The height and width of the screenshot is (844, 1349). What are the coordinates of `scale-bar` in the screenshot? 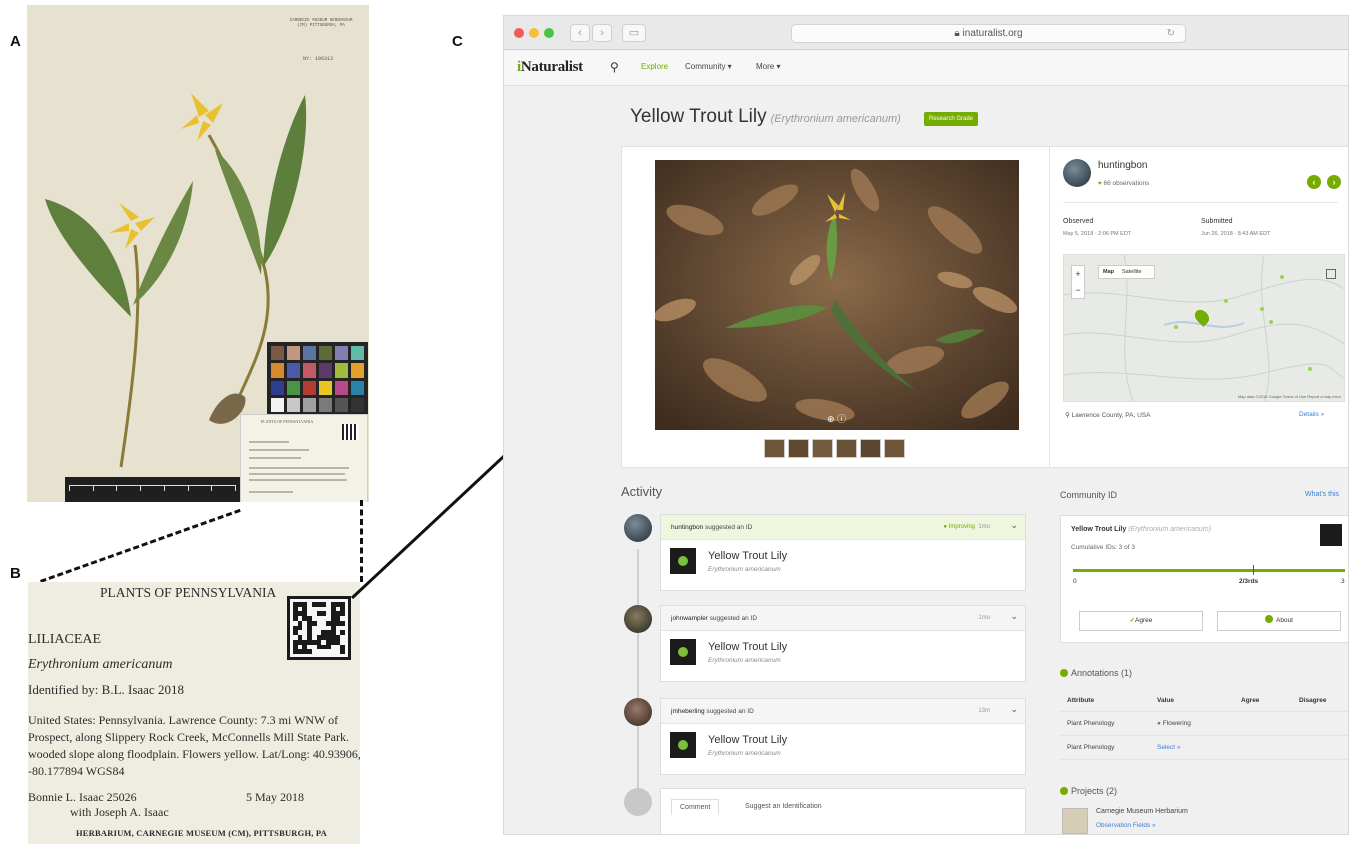 It's located at (152, 489).